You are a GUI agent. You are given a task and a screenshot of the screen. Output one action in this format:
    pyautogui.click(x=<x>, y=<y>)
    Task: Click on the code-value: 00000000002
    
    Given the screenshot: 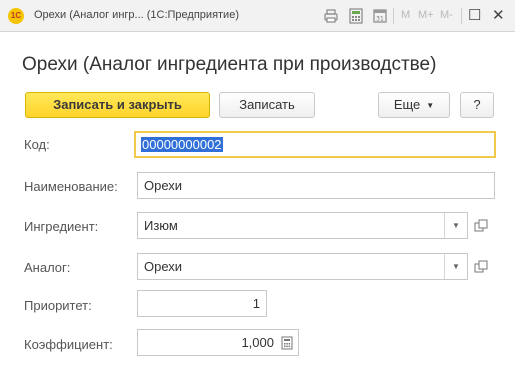 What is the action you would take?
    pyautogui.click(x=182, y=144)
    